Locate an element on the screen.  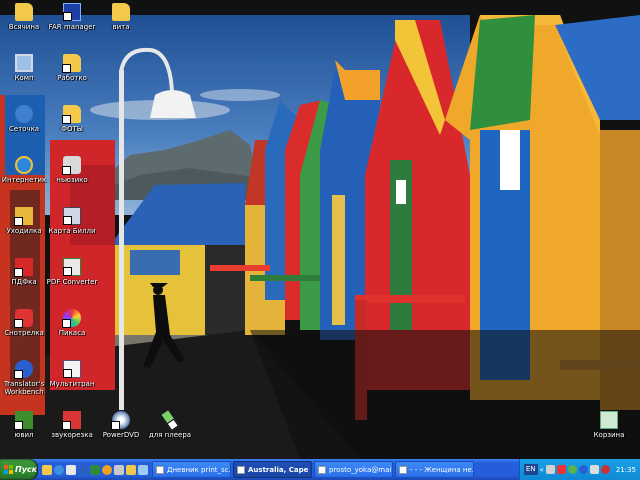
browser-window-icon is located at coordinates (403, 469).